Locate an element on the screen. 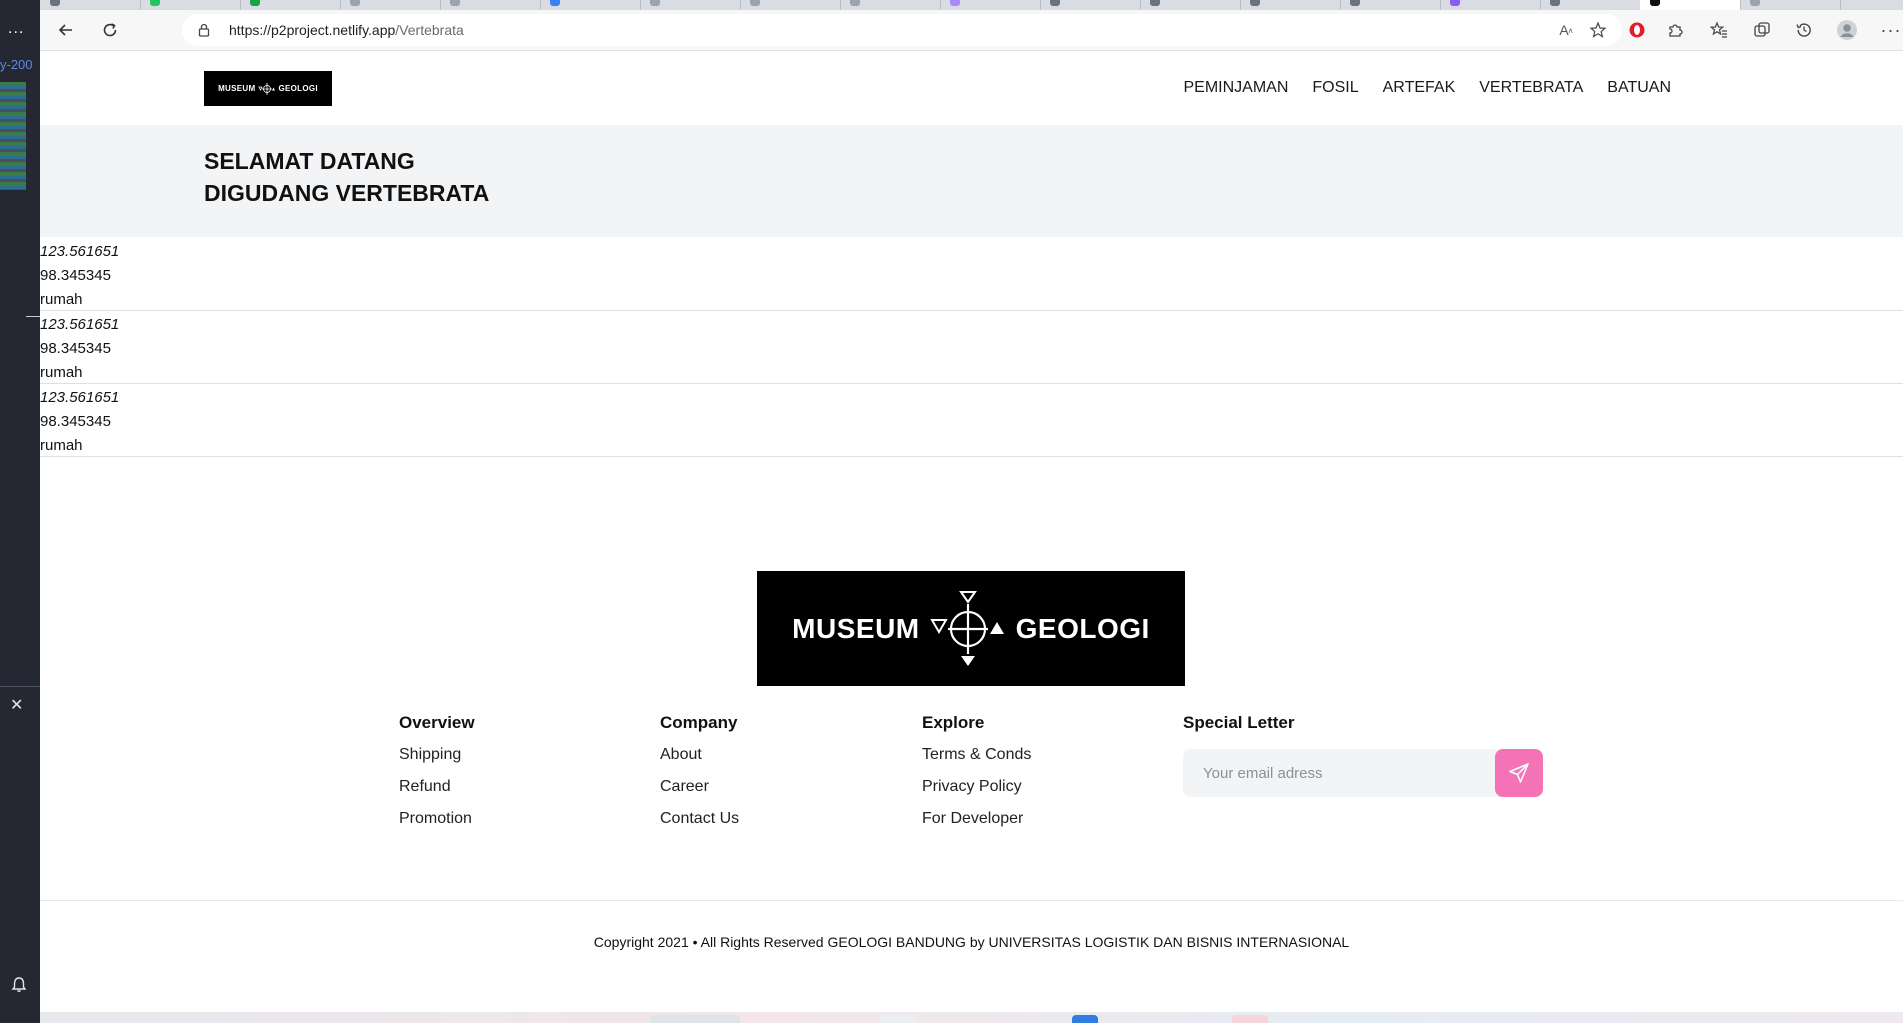  site-logo: MUSEUM GEOLOGI is located at coordinates (268, 88).